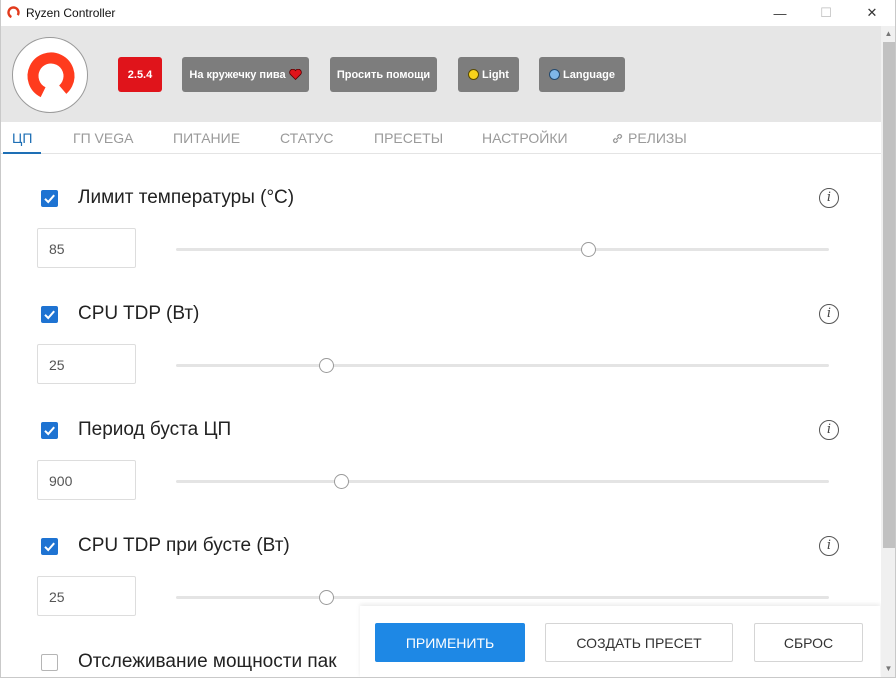 This screenshot has height=678, width=896. I want to click on create-preset-button: СОЗДАТЬ ПРЕСЕТ, so click(639, 642).